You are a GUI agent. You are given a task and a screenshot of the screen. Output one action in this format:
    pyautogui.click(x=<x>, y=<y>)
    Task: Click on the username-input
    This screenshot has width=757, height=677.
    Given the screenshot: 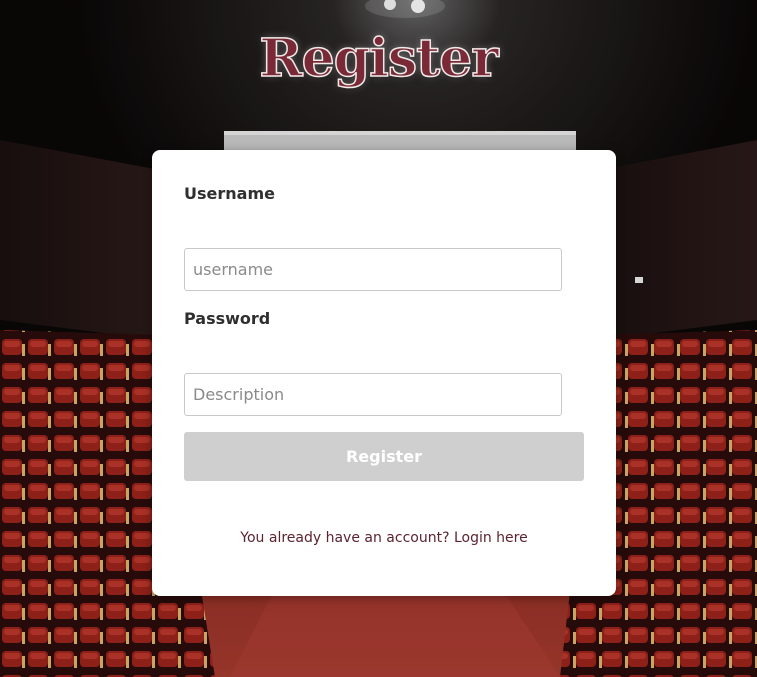 What is the action you would take?
    pyautogui.click(x=373, y=269)
    